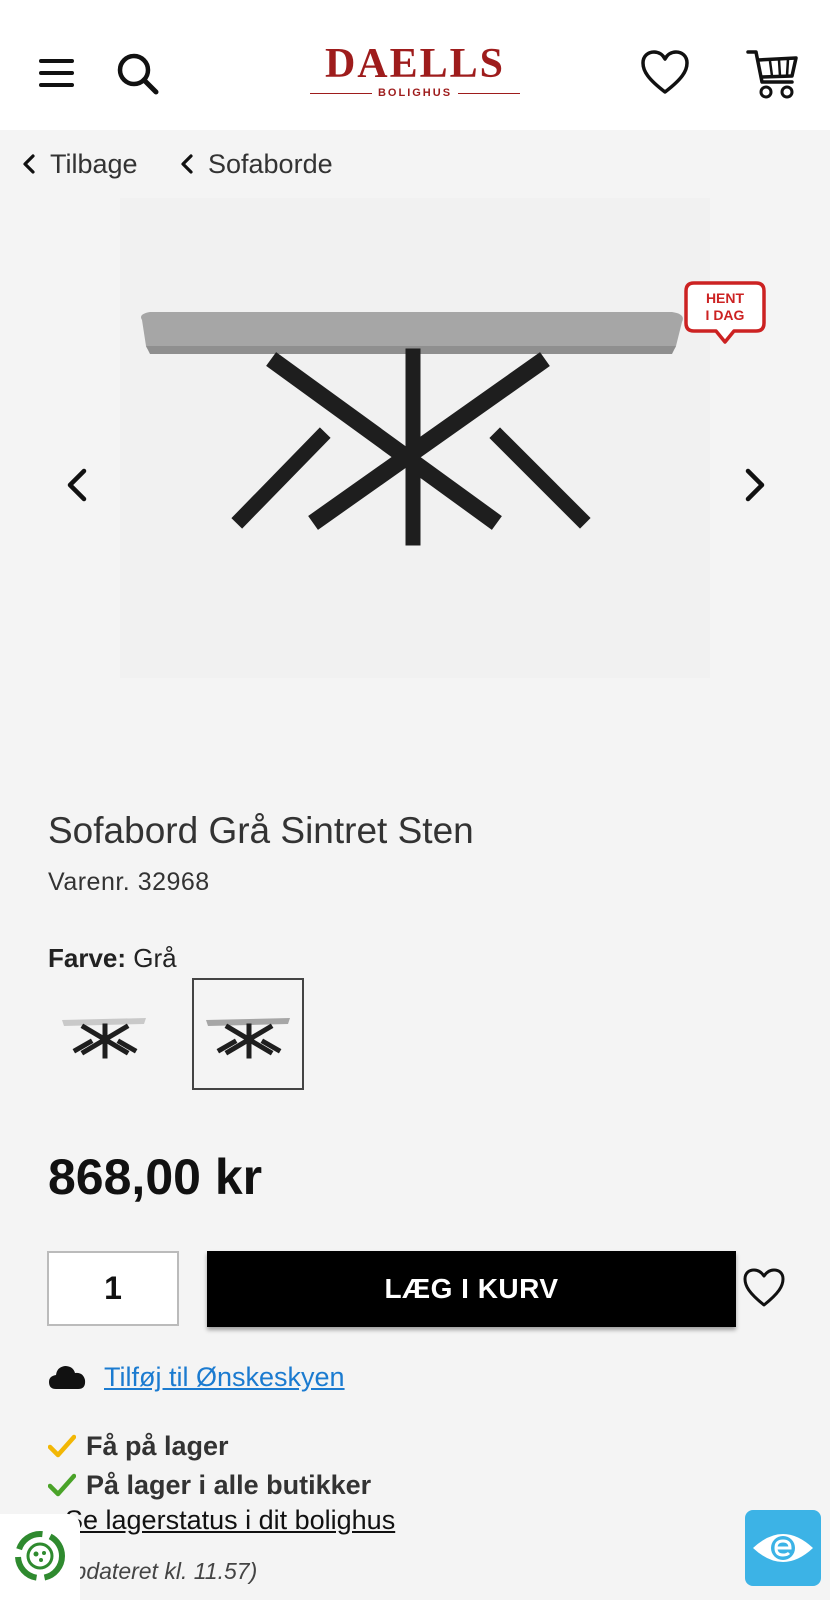 This screenshot has height=1600, width=830. Describe the element at coordinates (248, 1034) in the screenshot. I see `color-swatch-2-selected` at that location.